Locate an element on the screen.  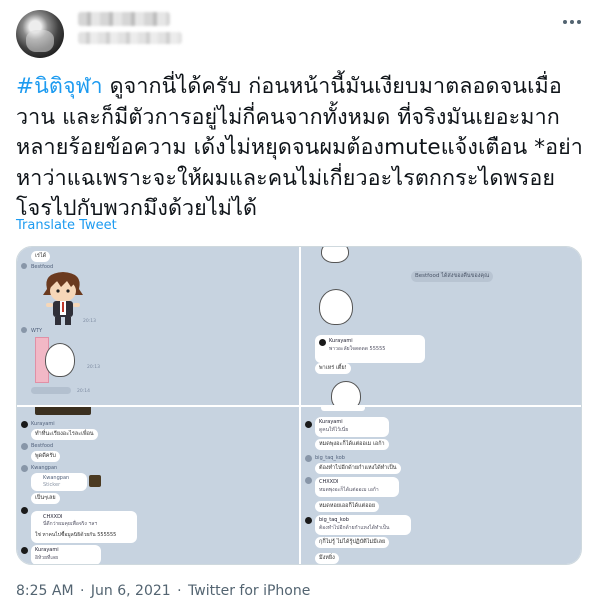
chat-bubble: เป็นๆเลย is located at coordinates (45, 498).